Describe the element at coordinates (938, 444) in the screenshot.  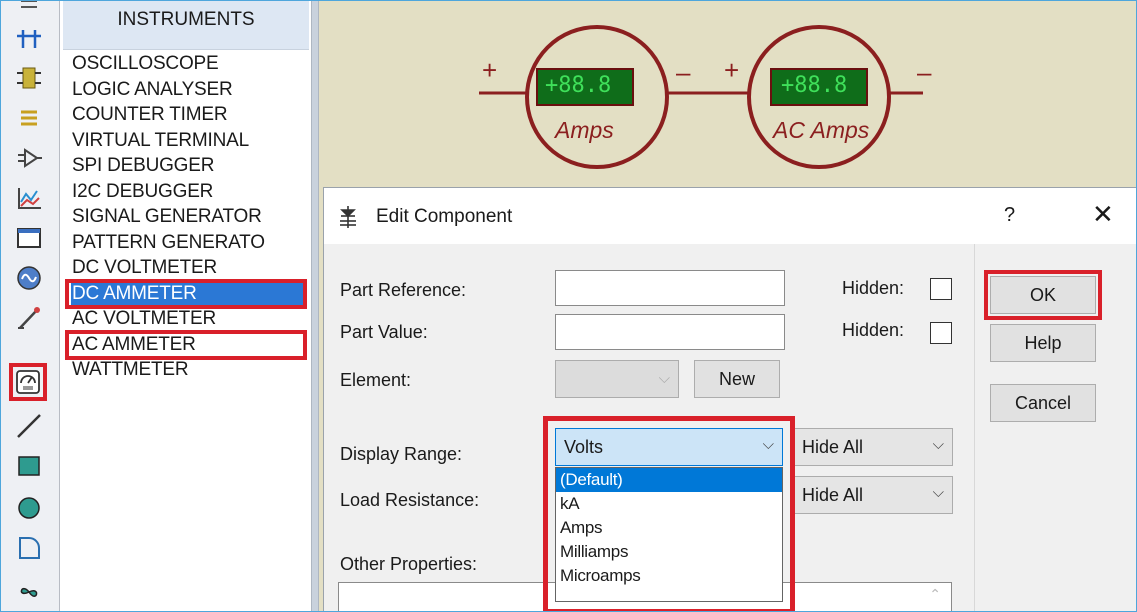
I see `hide-all-arrow-icon-1: ⌵` at that location.